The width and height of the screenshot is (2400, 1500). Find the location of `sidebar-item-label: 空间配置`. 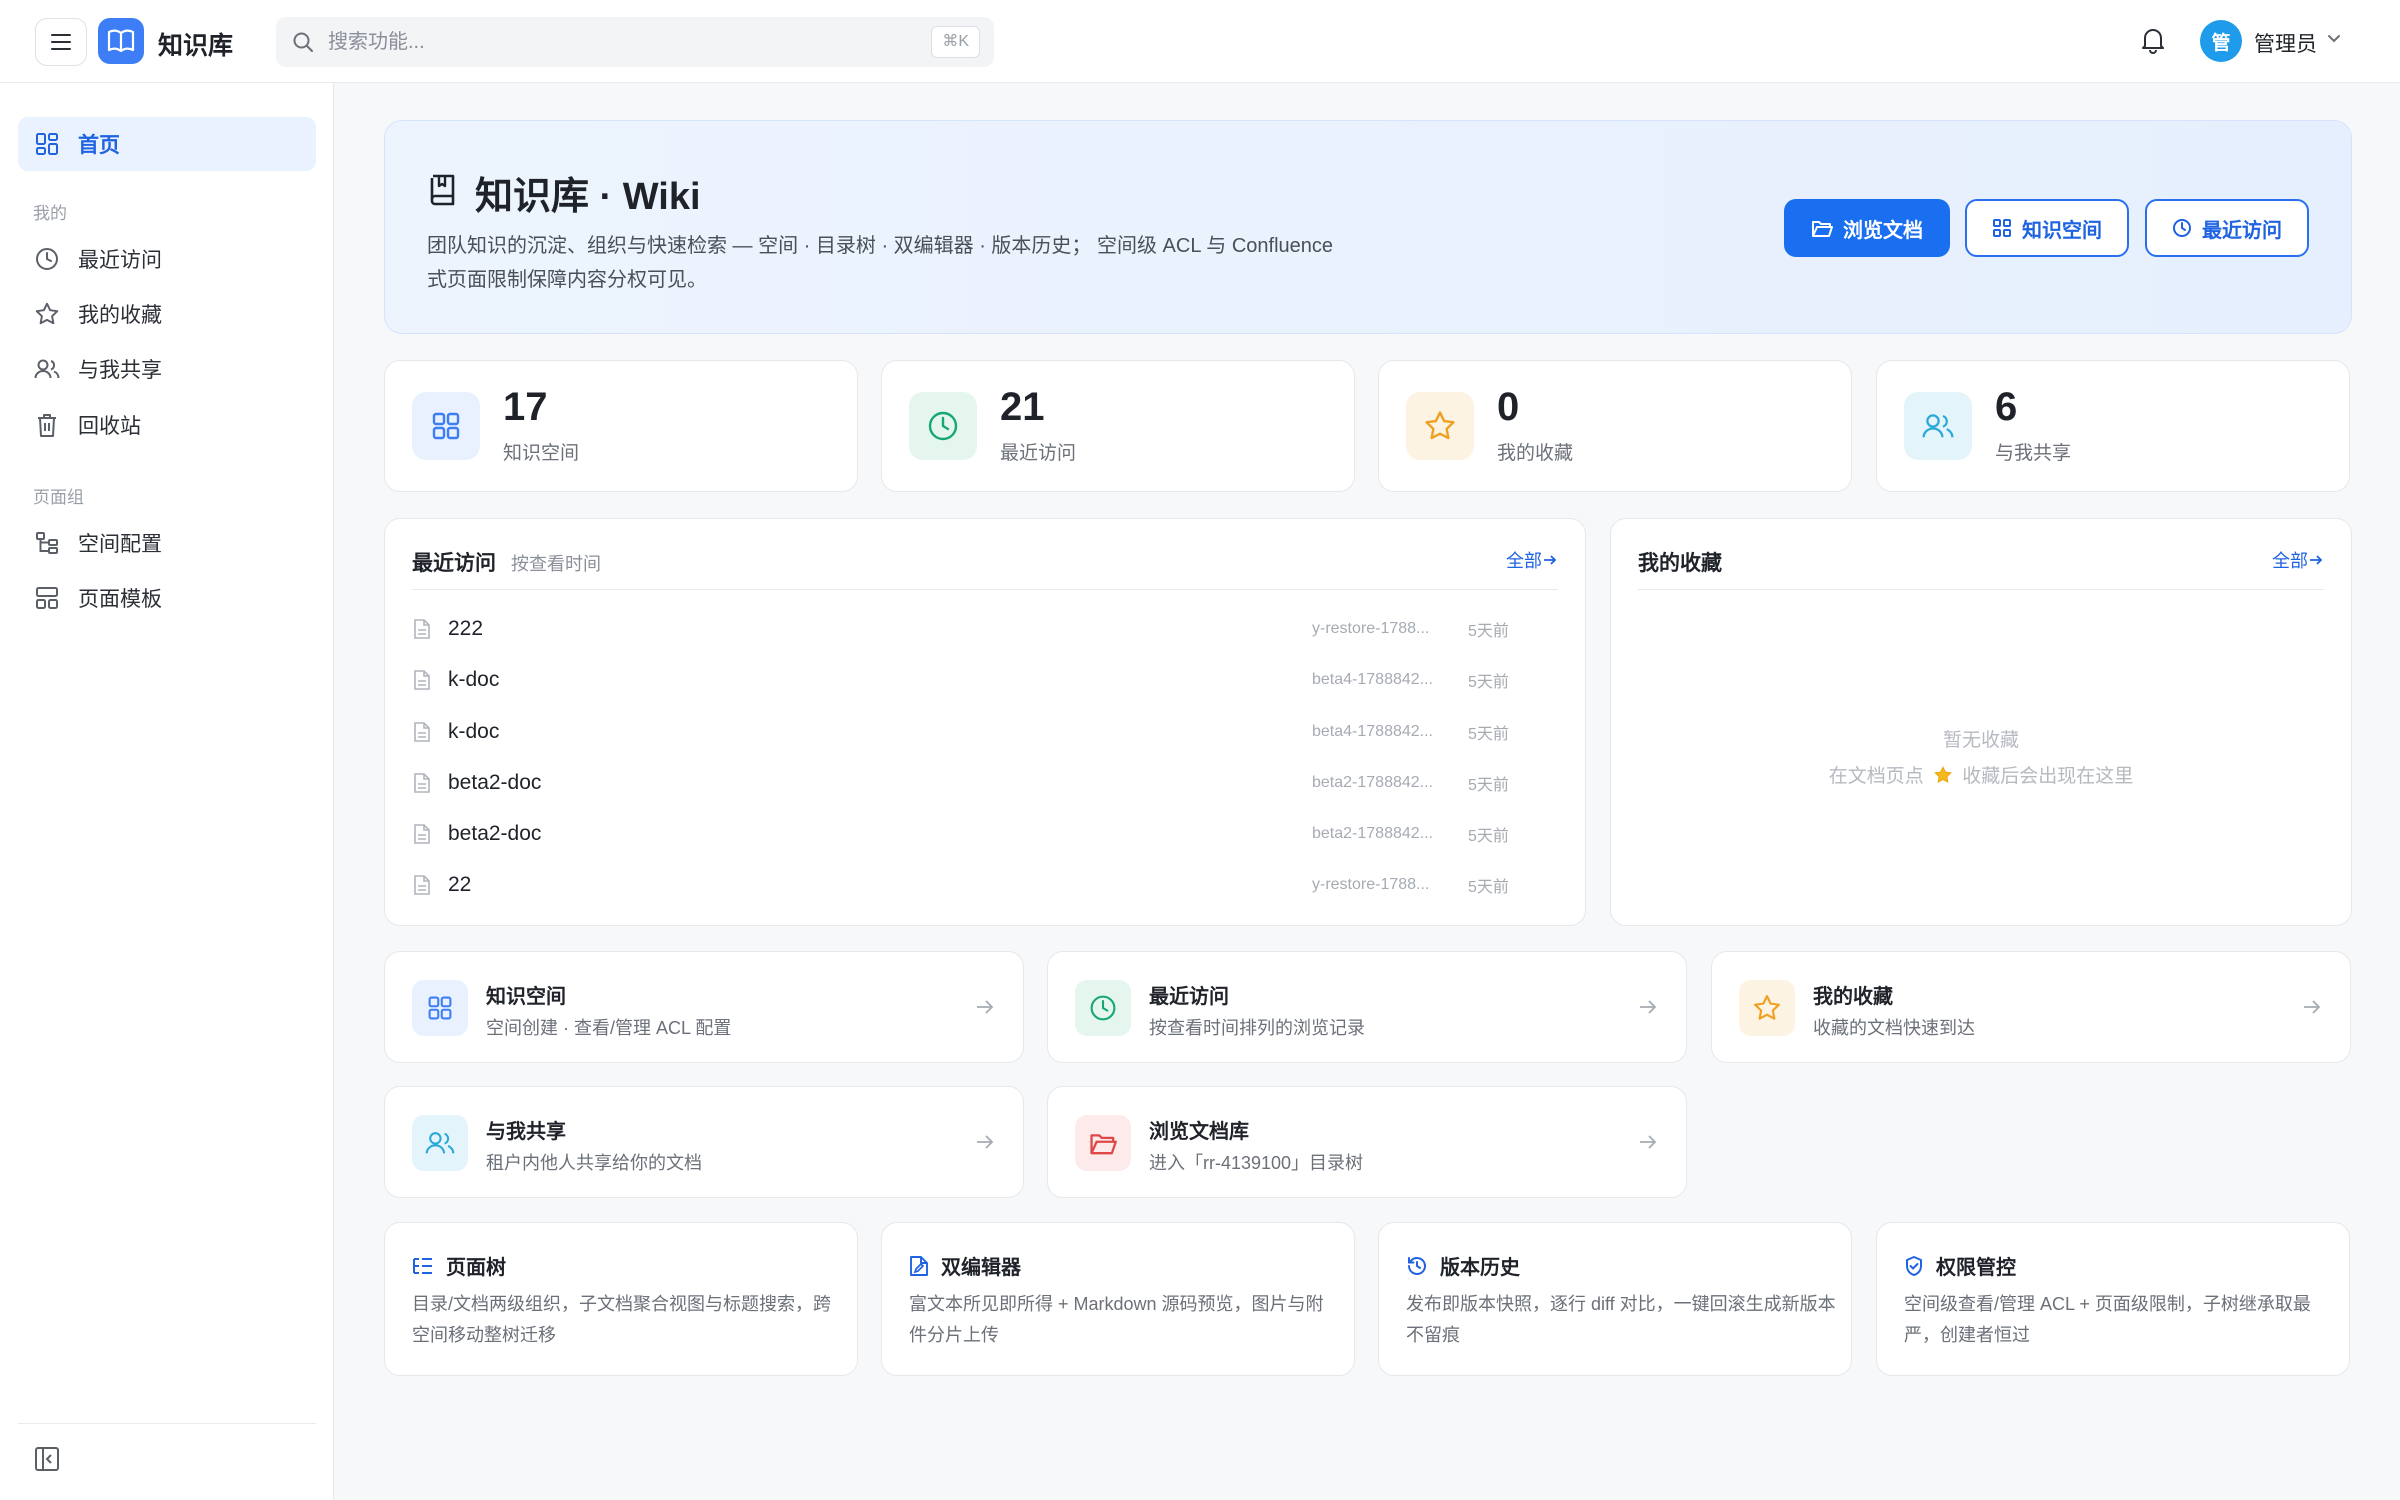

sidebar-item-label: 空间配置 is located at coordinates (120, 544).